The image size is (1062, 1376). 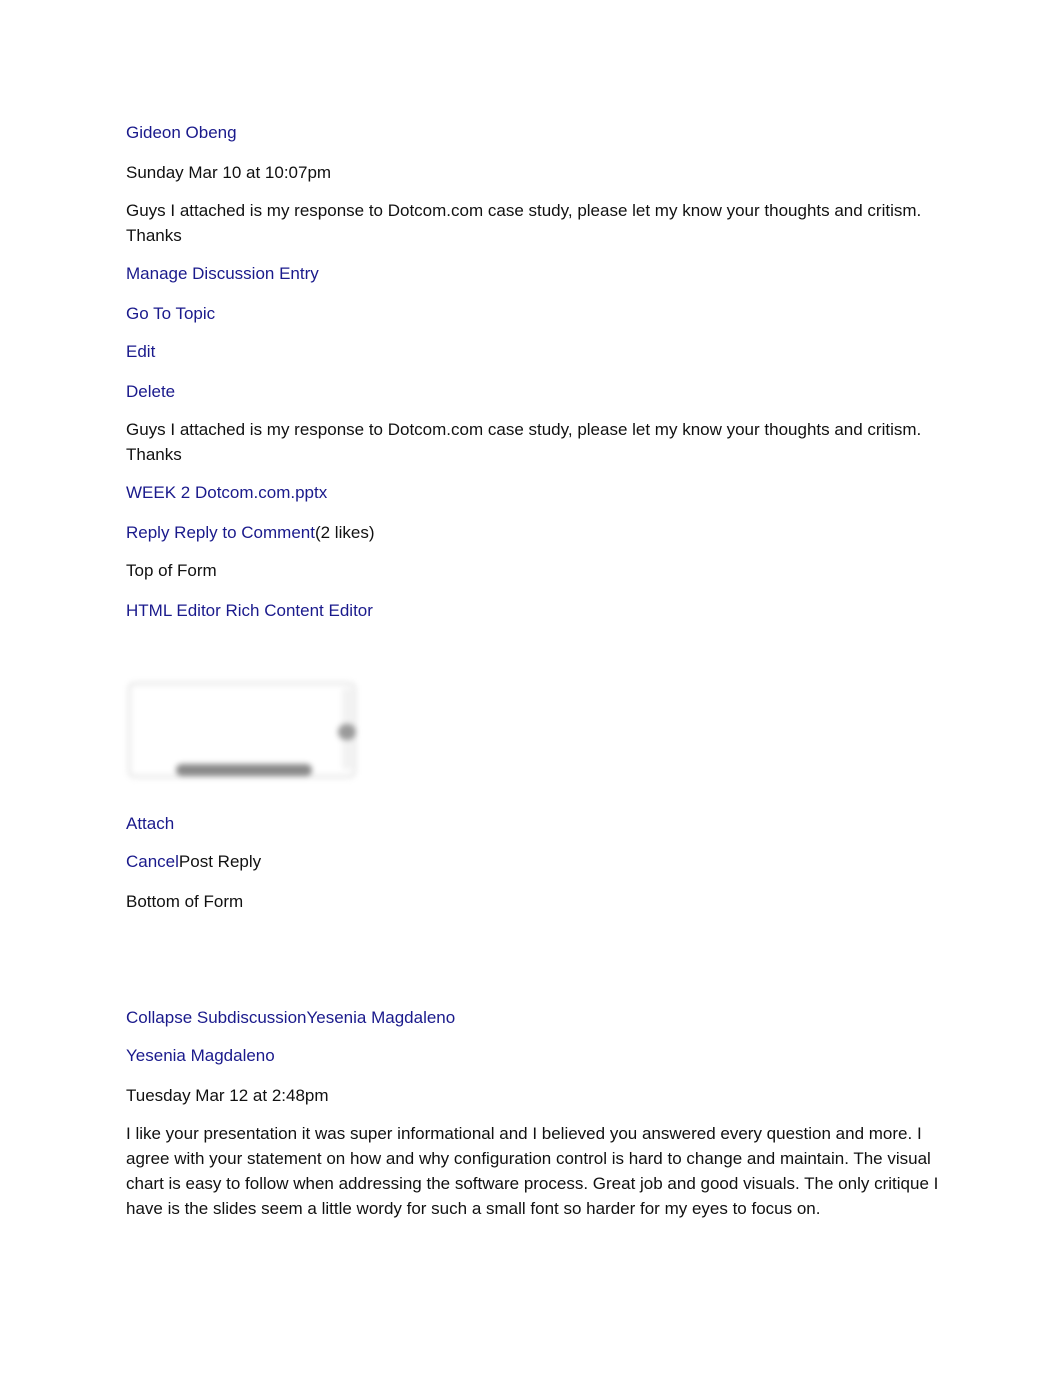 What do you see at coordinates (185, 901) in the screenshot?
I see `bottom-of-form-marker: Bottom of Form` at bounding box center [185, 901].